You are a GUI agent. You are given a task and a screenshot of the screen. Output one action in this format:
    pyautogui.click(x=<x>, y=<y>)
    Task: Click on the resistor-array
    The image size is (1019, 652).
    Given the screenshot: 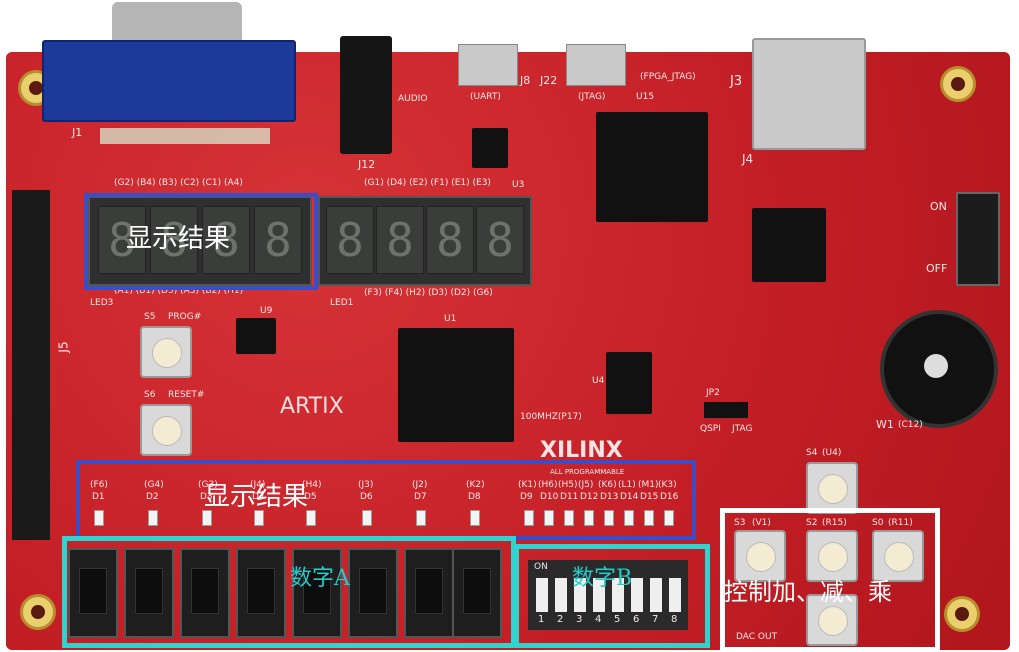 What is the action you would take?
    pyautogui.click(x=185, y=136)
    